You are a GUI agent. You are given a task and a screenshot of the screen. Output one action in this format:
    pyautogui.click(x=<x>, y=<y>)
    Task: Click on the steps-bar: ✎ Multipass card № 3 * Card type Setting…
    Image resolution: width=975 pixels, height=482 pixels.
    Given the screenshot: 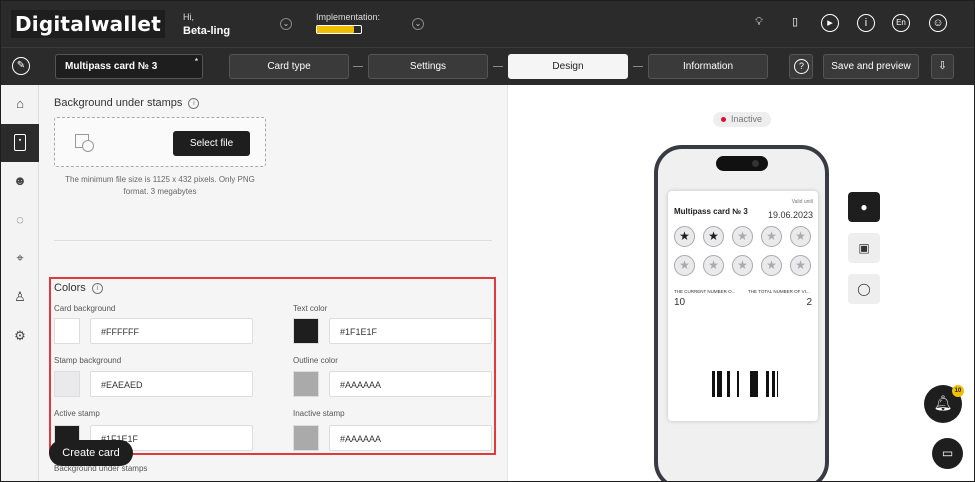 What is the action you would take?
    pyautogui.click(x=487, y=66)
    